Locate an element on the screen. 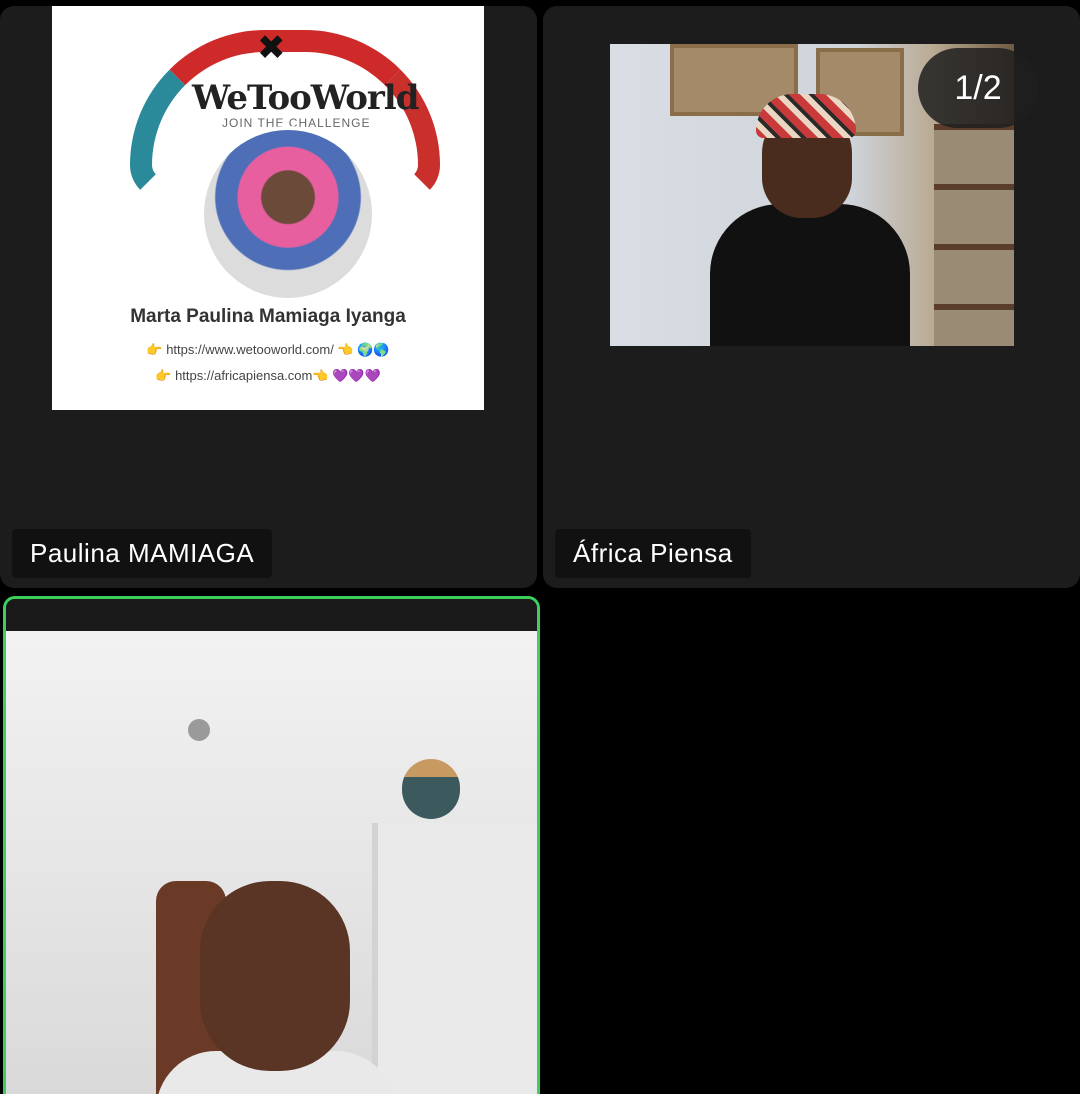 The image size is (1080, 1094). participant-face is located at coordinates (275, 976).